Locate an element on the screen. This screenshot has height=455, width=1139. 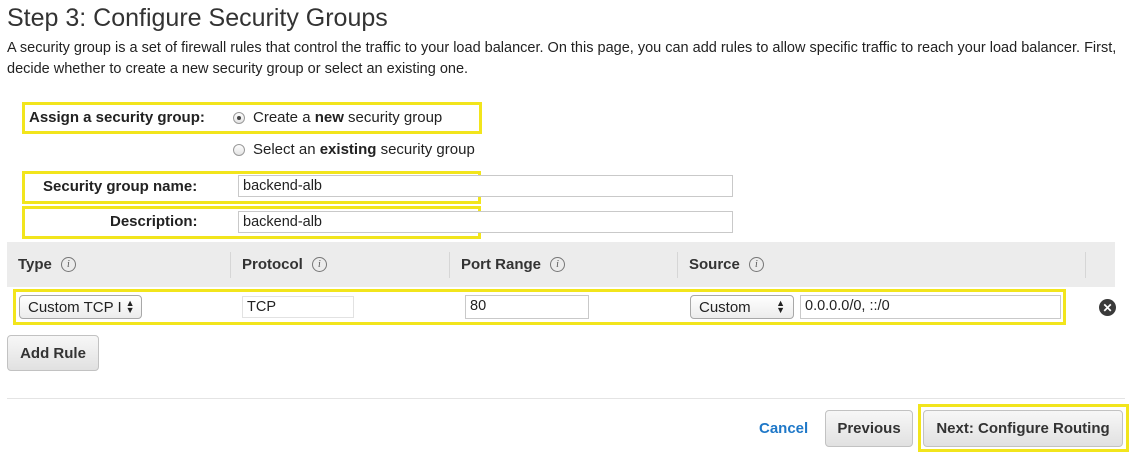
column-header-type: Type i is located at coordinates (47, 264).